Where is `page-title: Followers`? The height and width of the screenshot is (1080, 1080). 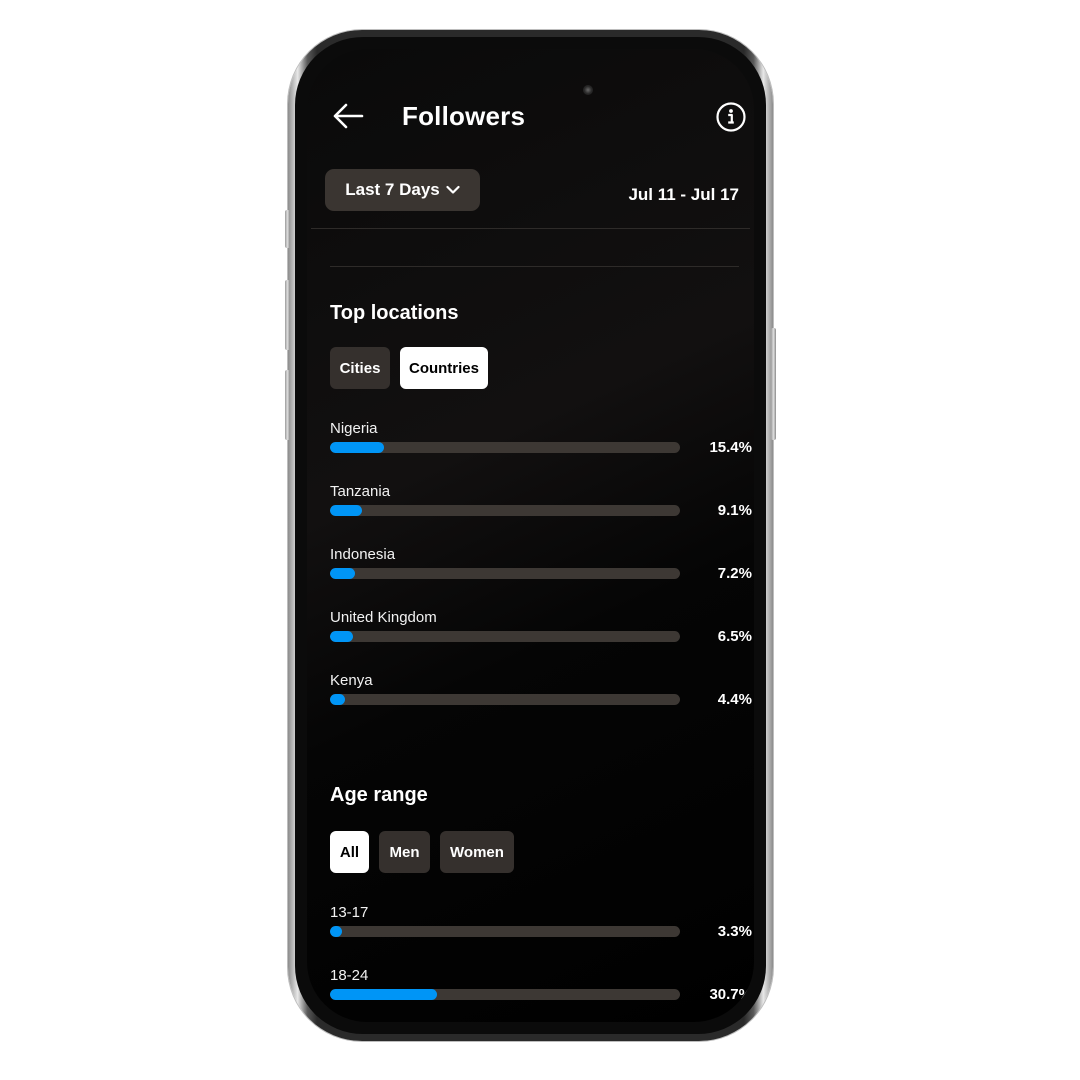 page-title: Followers is located at coordinates (464, 116).